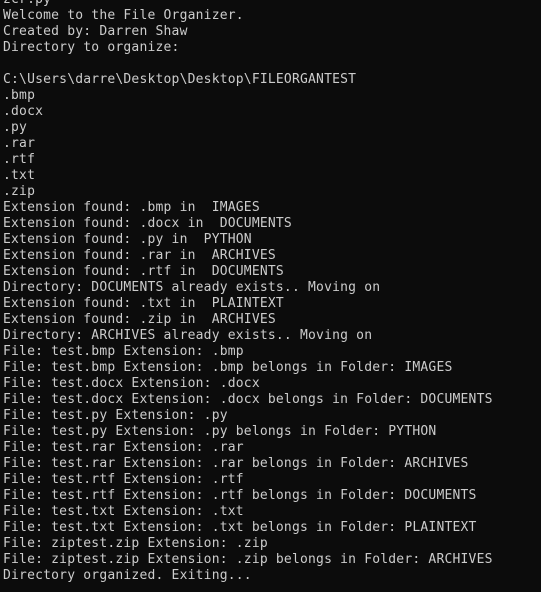 The width and height of the screenshot is (541, 592). What do you see at coordinates (19, 175) in the screenshot?
I see `console-line: .txt` at bounding box center [19, 175].